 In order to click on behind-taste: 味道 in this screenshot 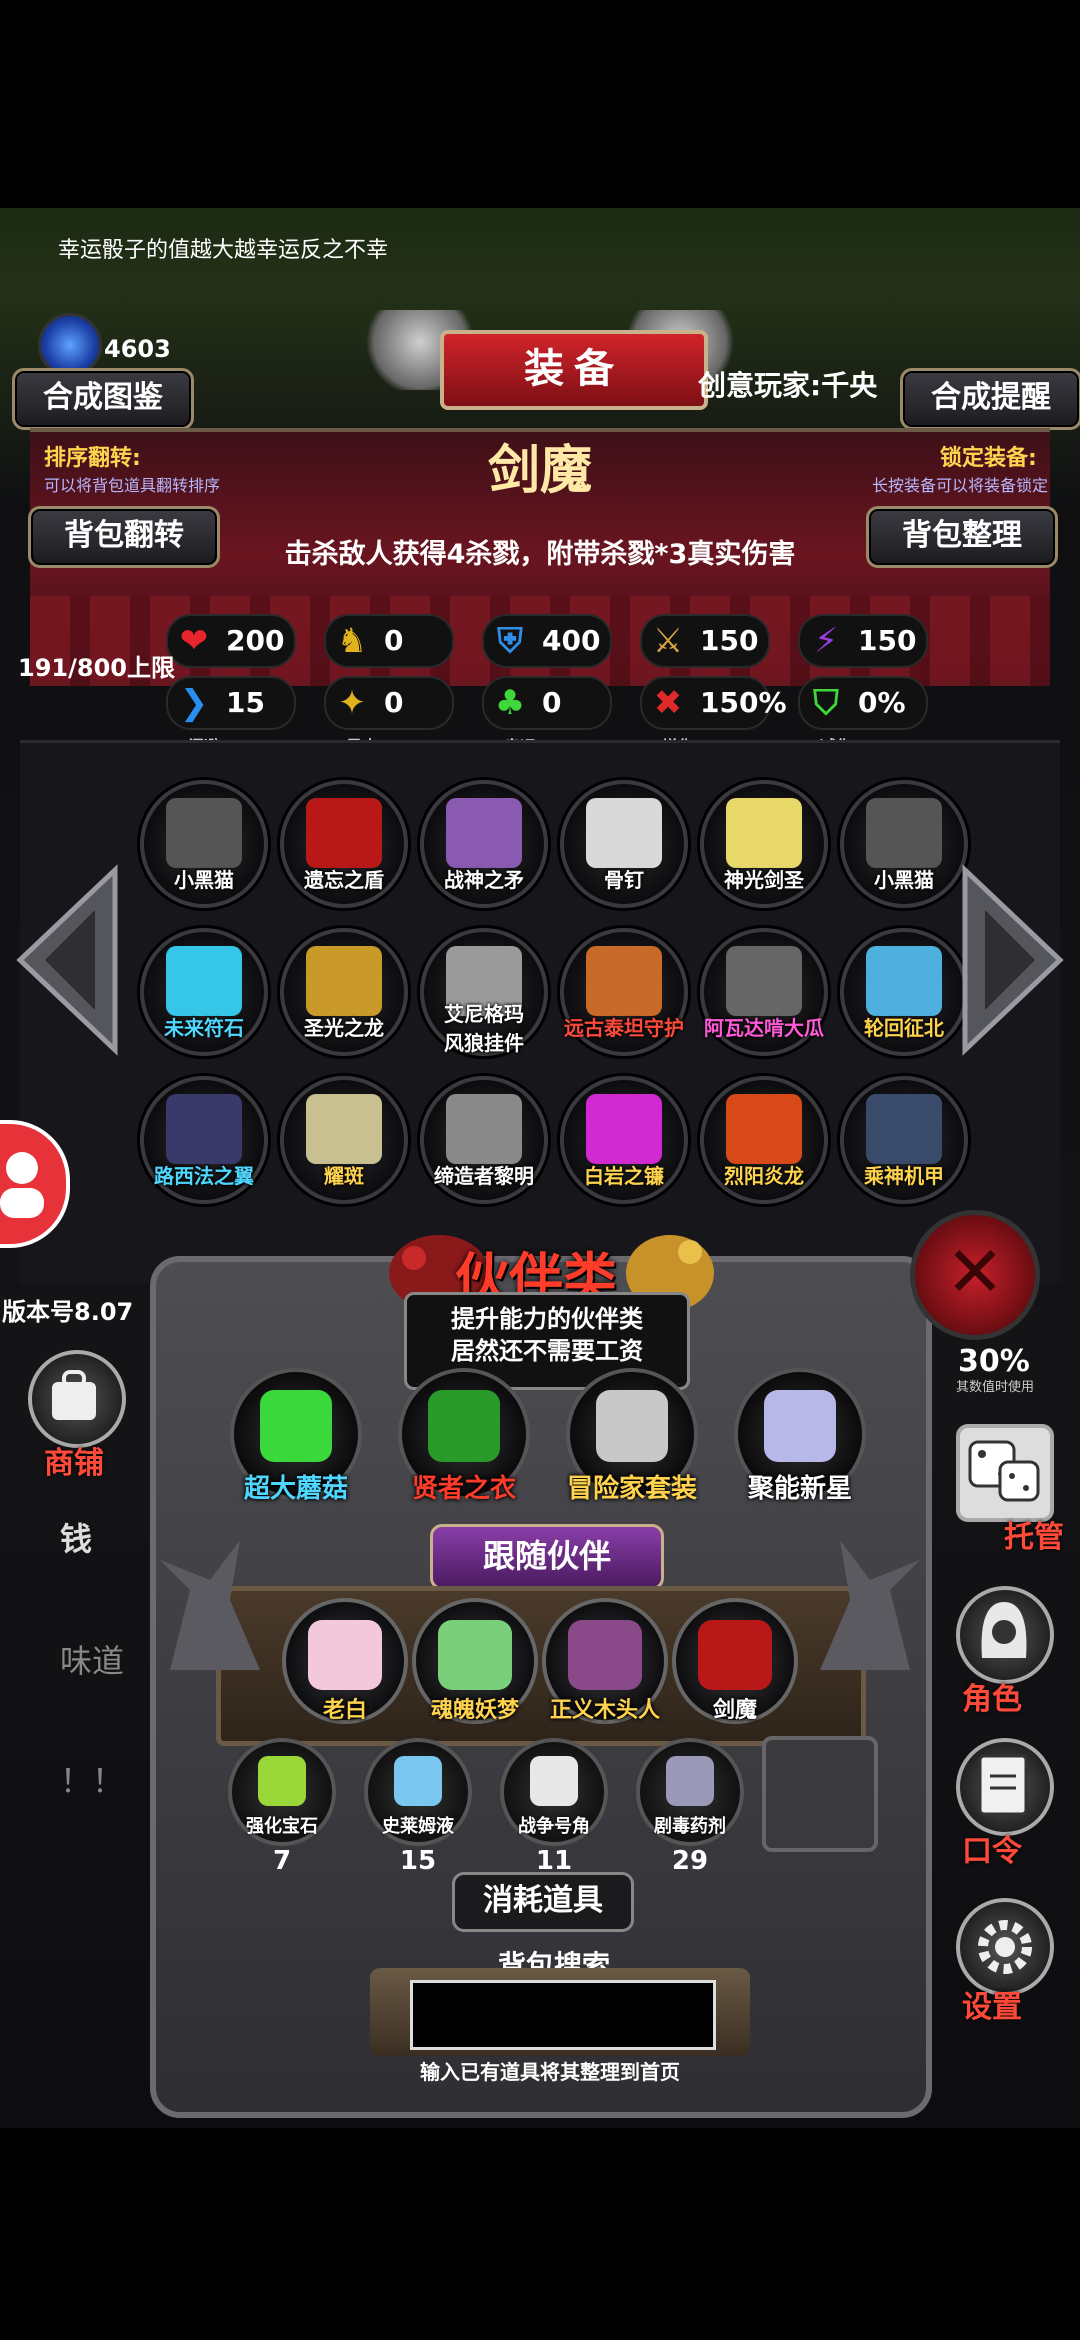, I will do `click(92, 1661)`.